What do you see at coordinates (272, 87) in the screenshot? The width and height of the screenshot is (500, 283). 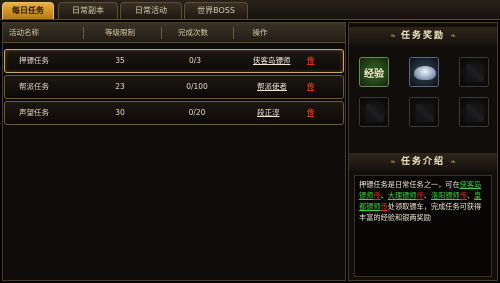 I see `npc-link: 帮派使者` at bounding box center [272, 87].